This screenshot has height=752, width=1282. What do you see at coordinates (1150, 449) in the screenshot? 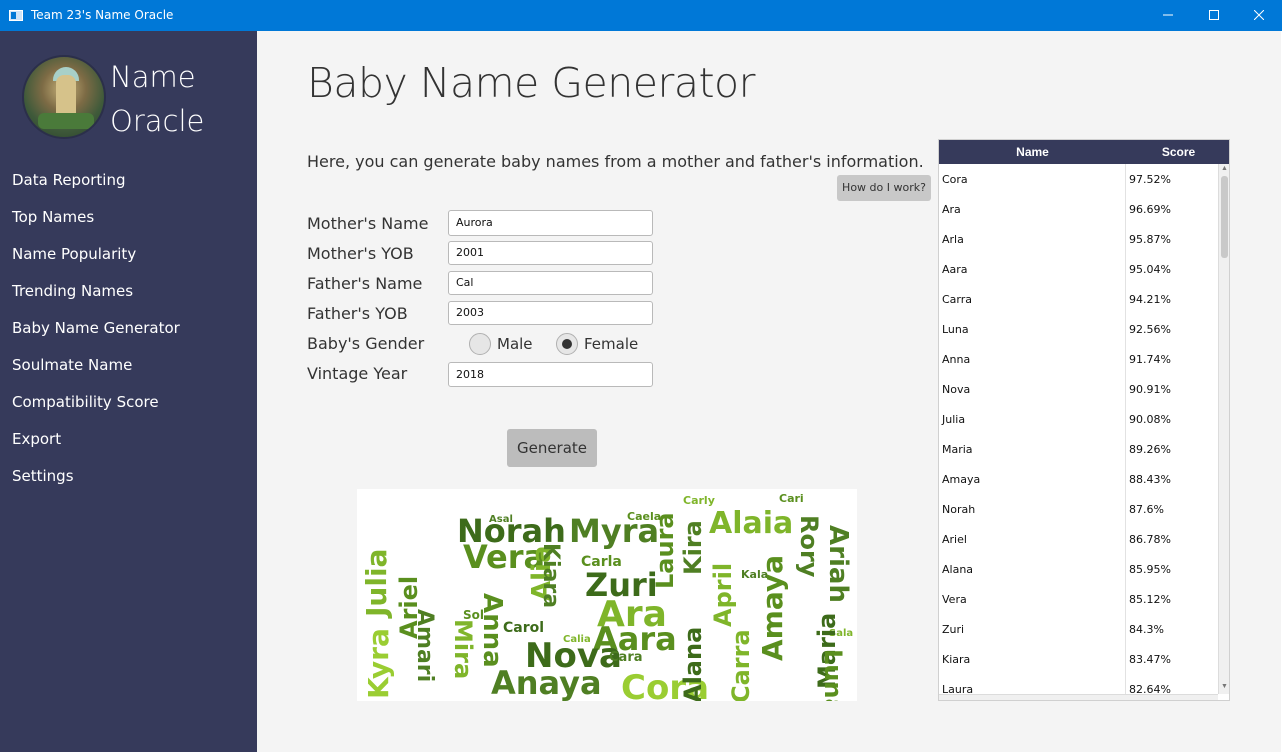
I see `cell-score: 89.26%` at bounding box center [1150, 449].